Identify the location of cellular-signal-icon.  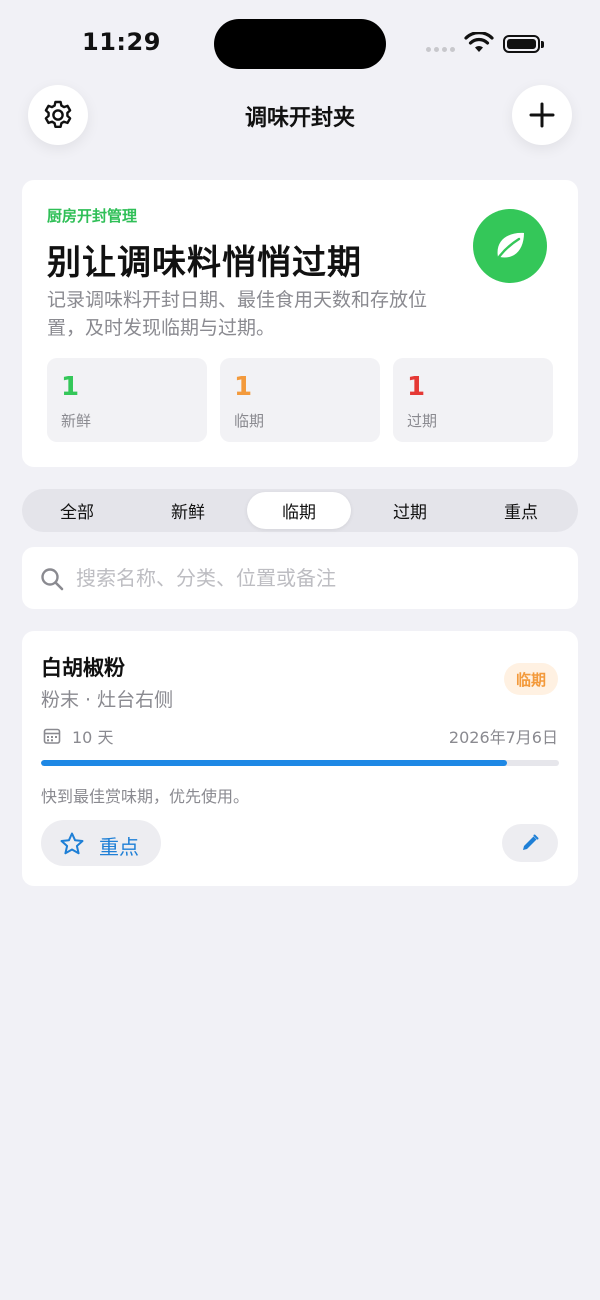
(440, 49).